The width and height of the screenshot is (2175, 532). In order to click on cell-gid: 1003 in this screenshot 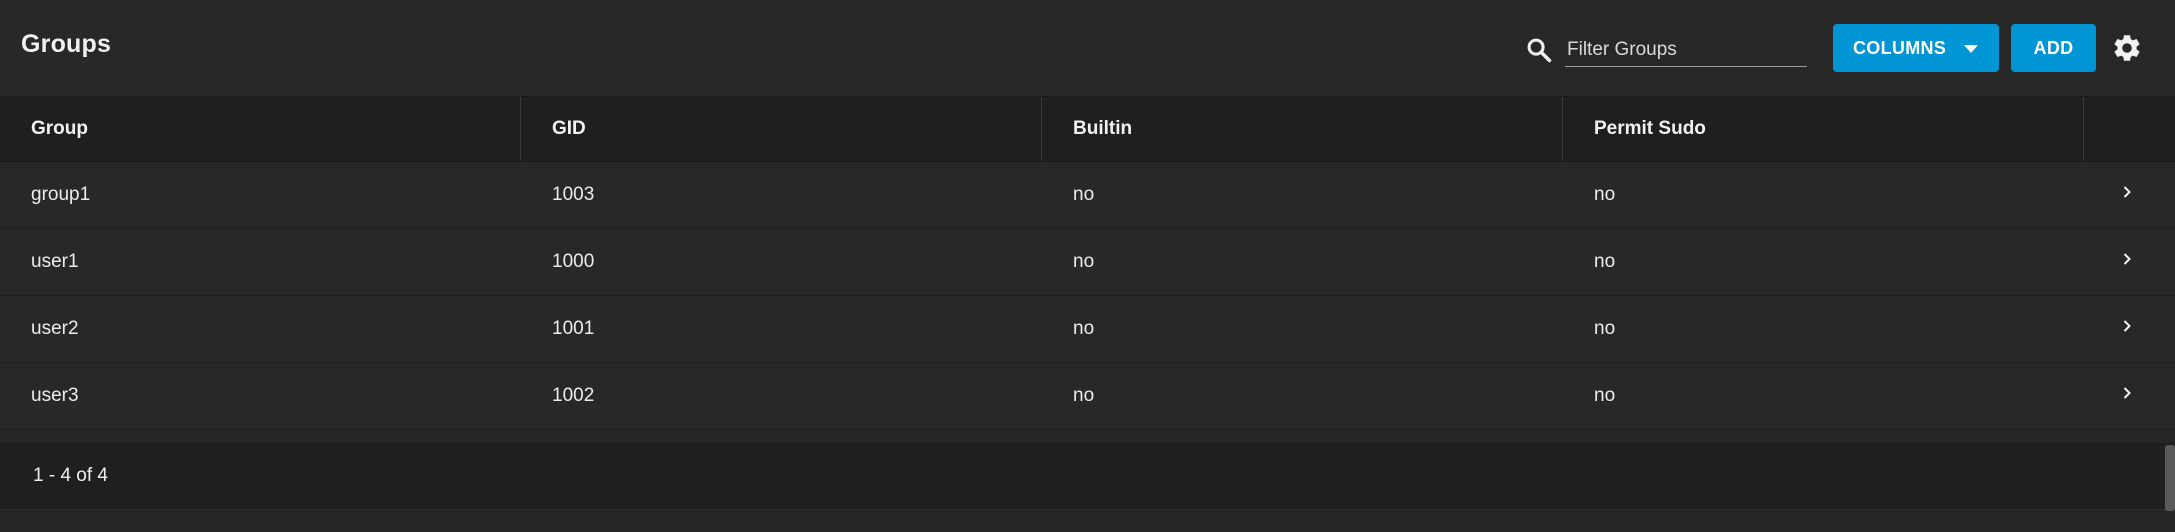, I will do `click(573, 194)`.